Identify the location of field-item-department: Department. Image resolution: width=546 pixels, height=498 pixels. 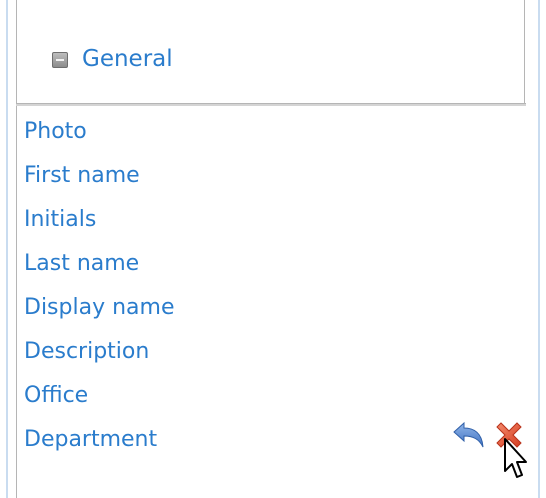
(99, 447).